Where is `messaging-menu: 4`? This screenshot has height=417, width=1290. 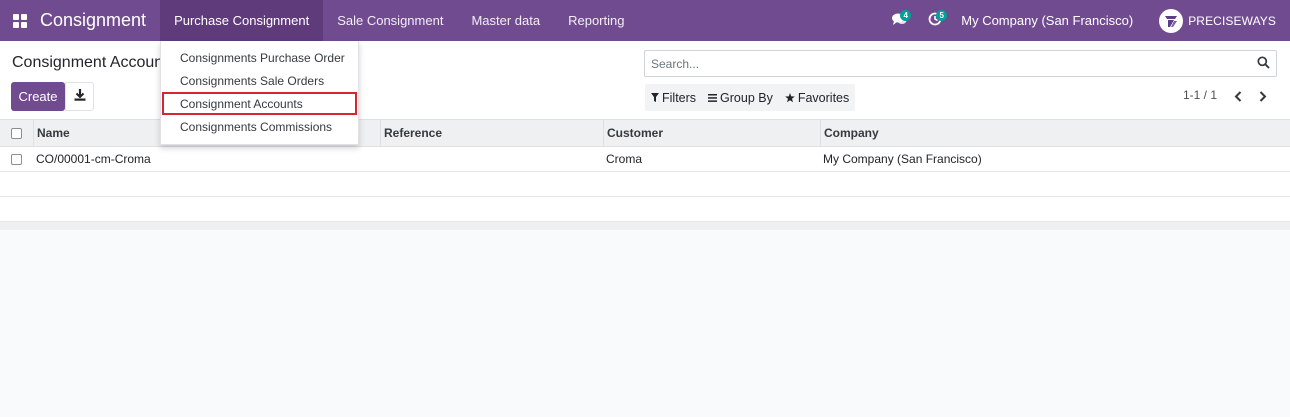 messaging-menu: 4 is located at coordinates (899, 20).